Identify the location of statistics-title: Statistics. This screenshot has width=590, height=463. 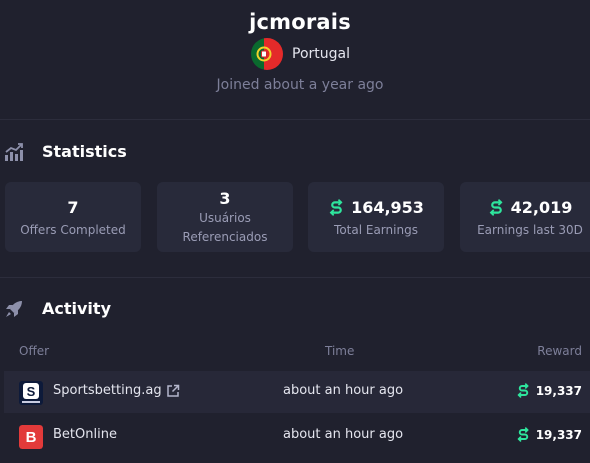
(84, 151).